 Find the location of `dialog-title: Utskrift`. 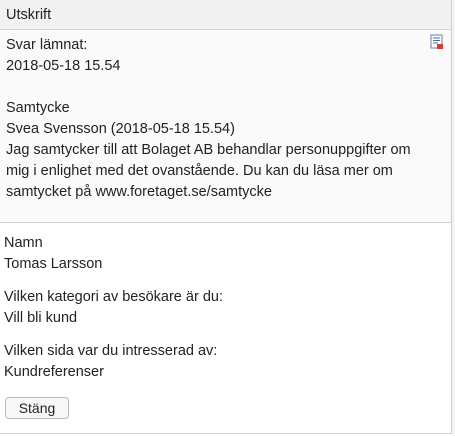

dialog-title: Utskrift is located at coordinates (29, 15).